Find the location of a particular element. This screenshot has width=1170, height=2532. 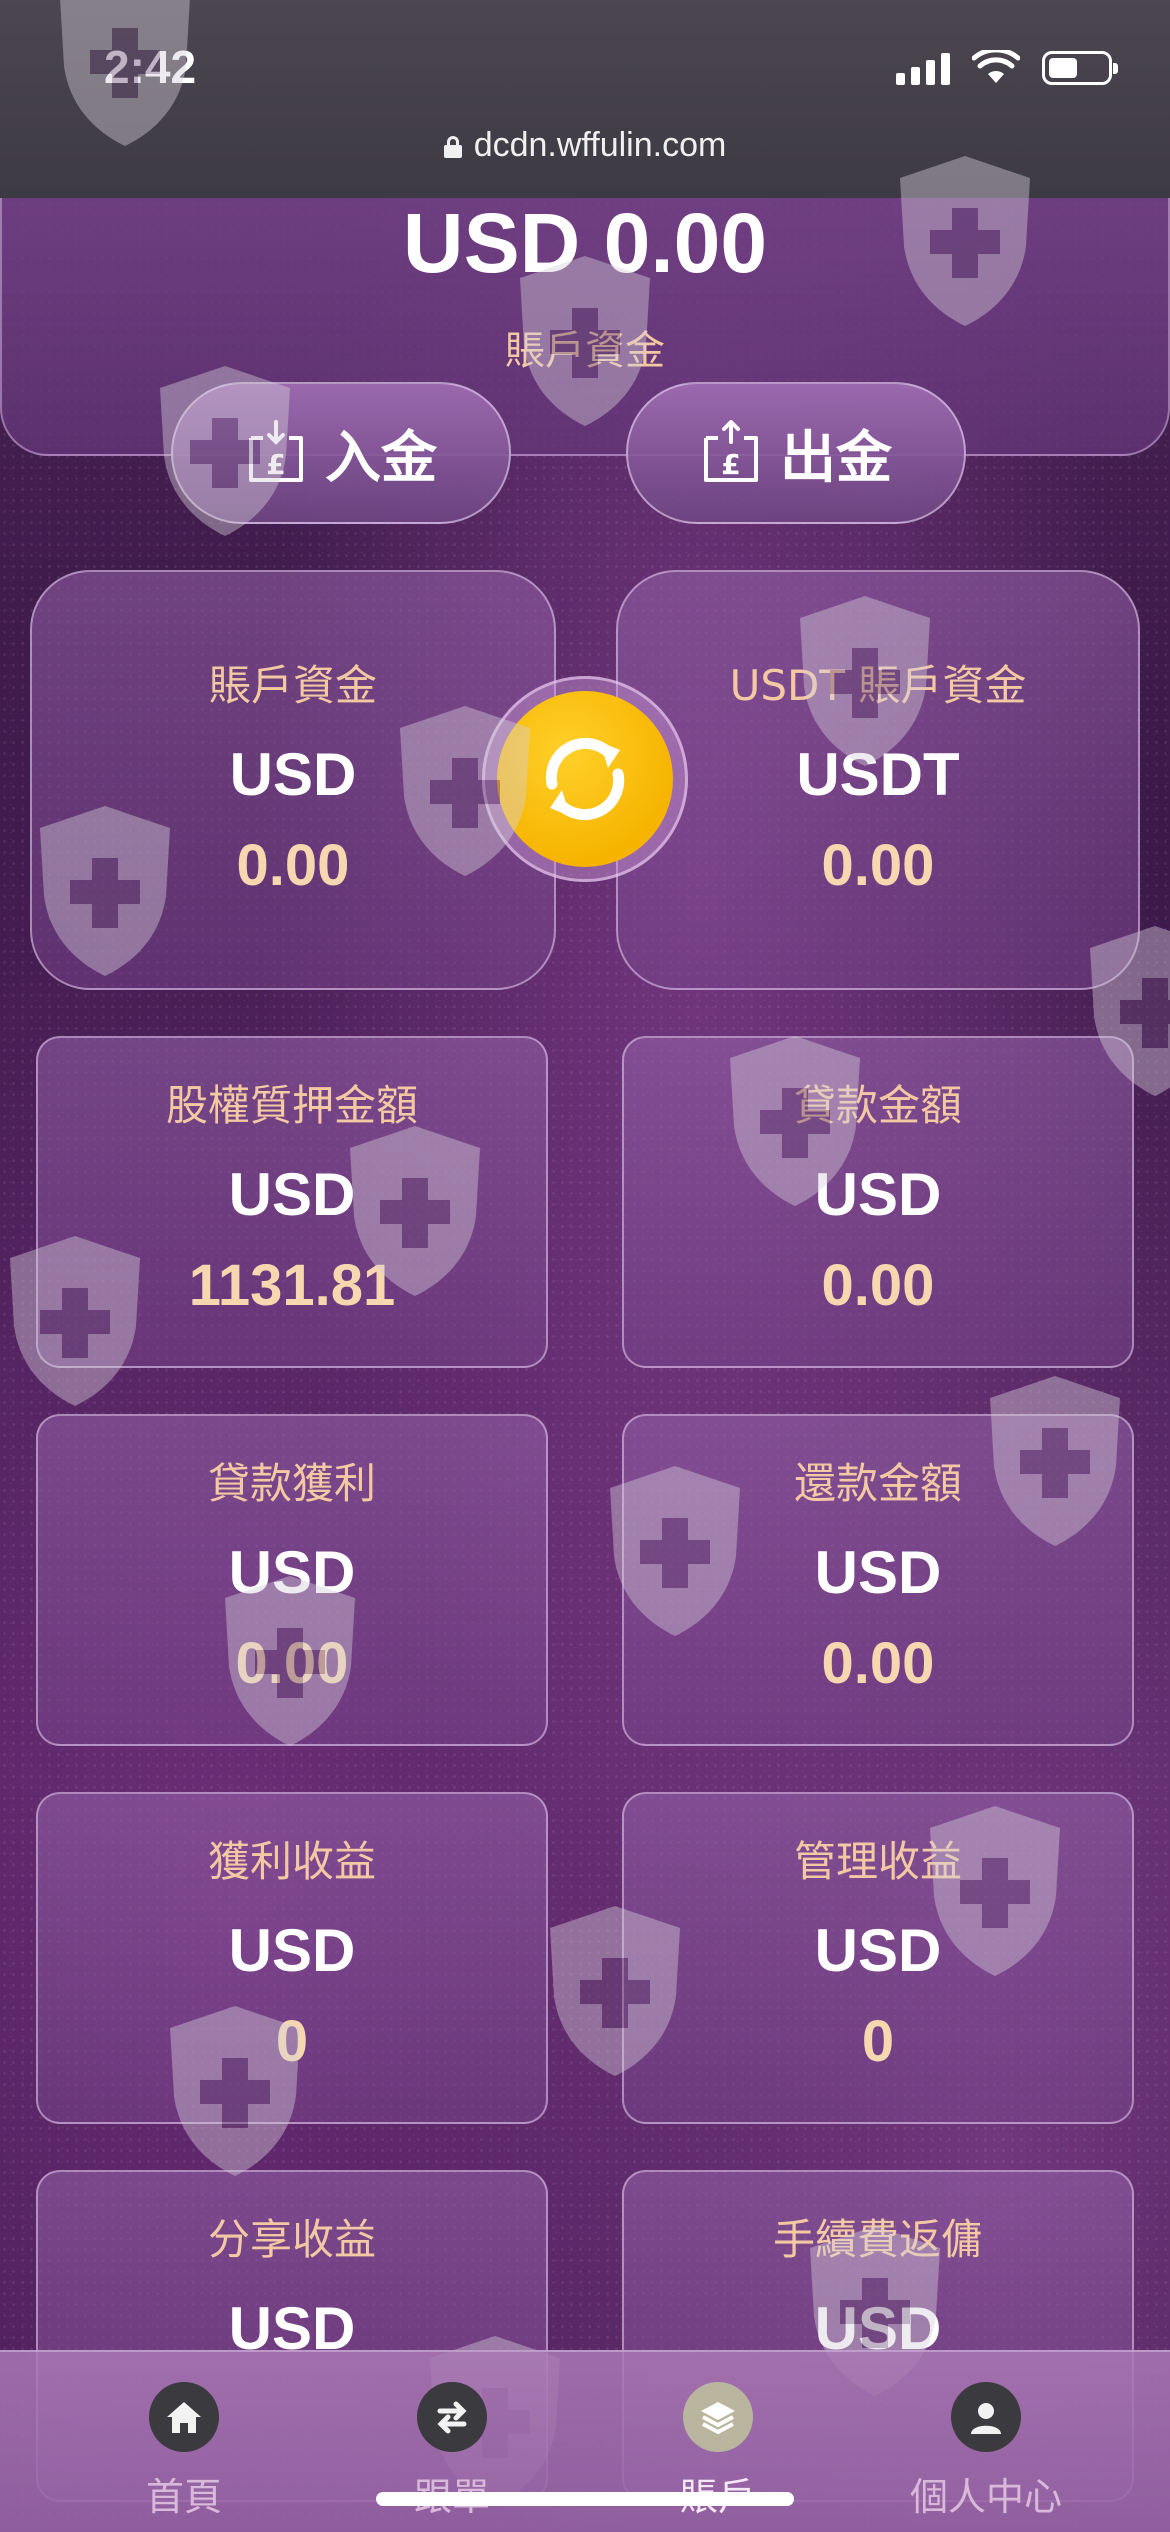

user-icon is located at coordinates (986, 2417).